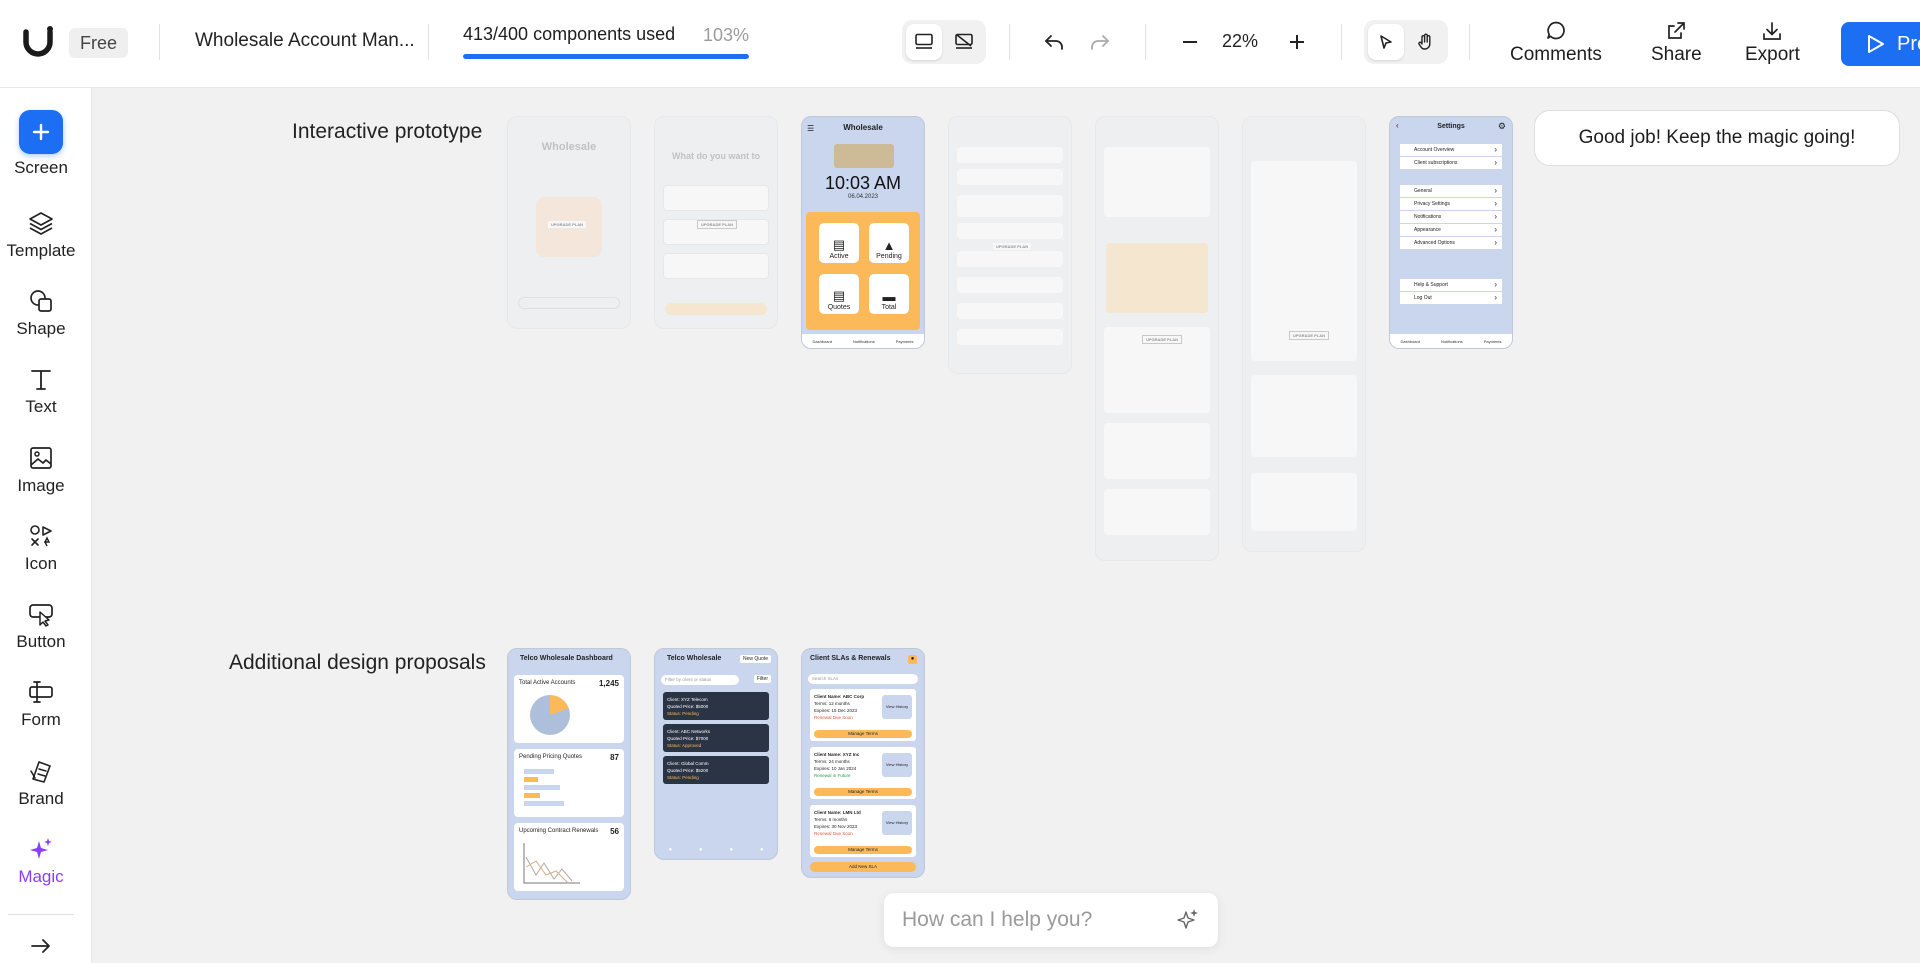  What do you see at coordinates (1451, 204) in the screenshot?
I see `settings-row: Privacy Settings` at bounding box center [1451, 204].